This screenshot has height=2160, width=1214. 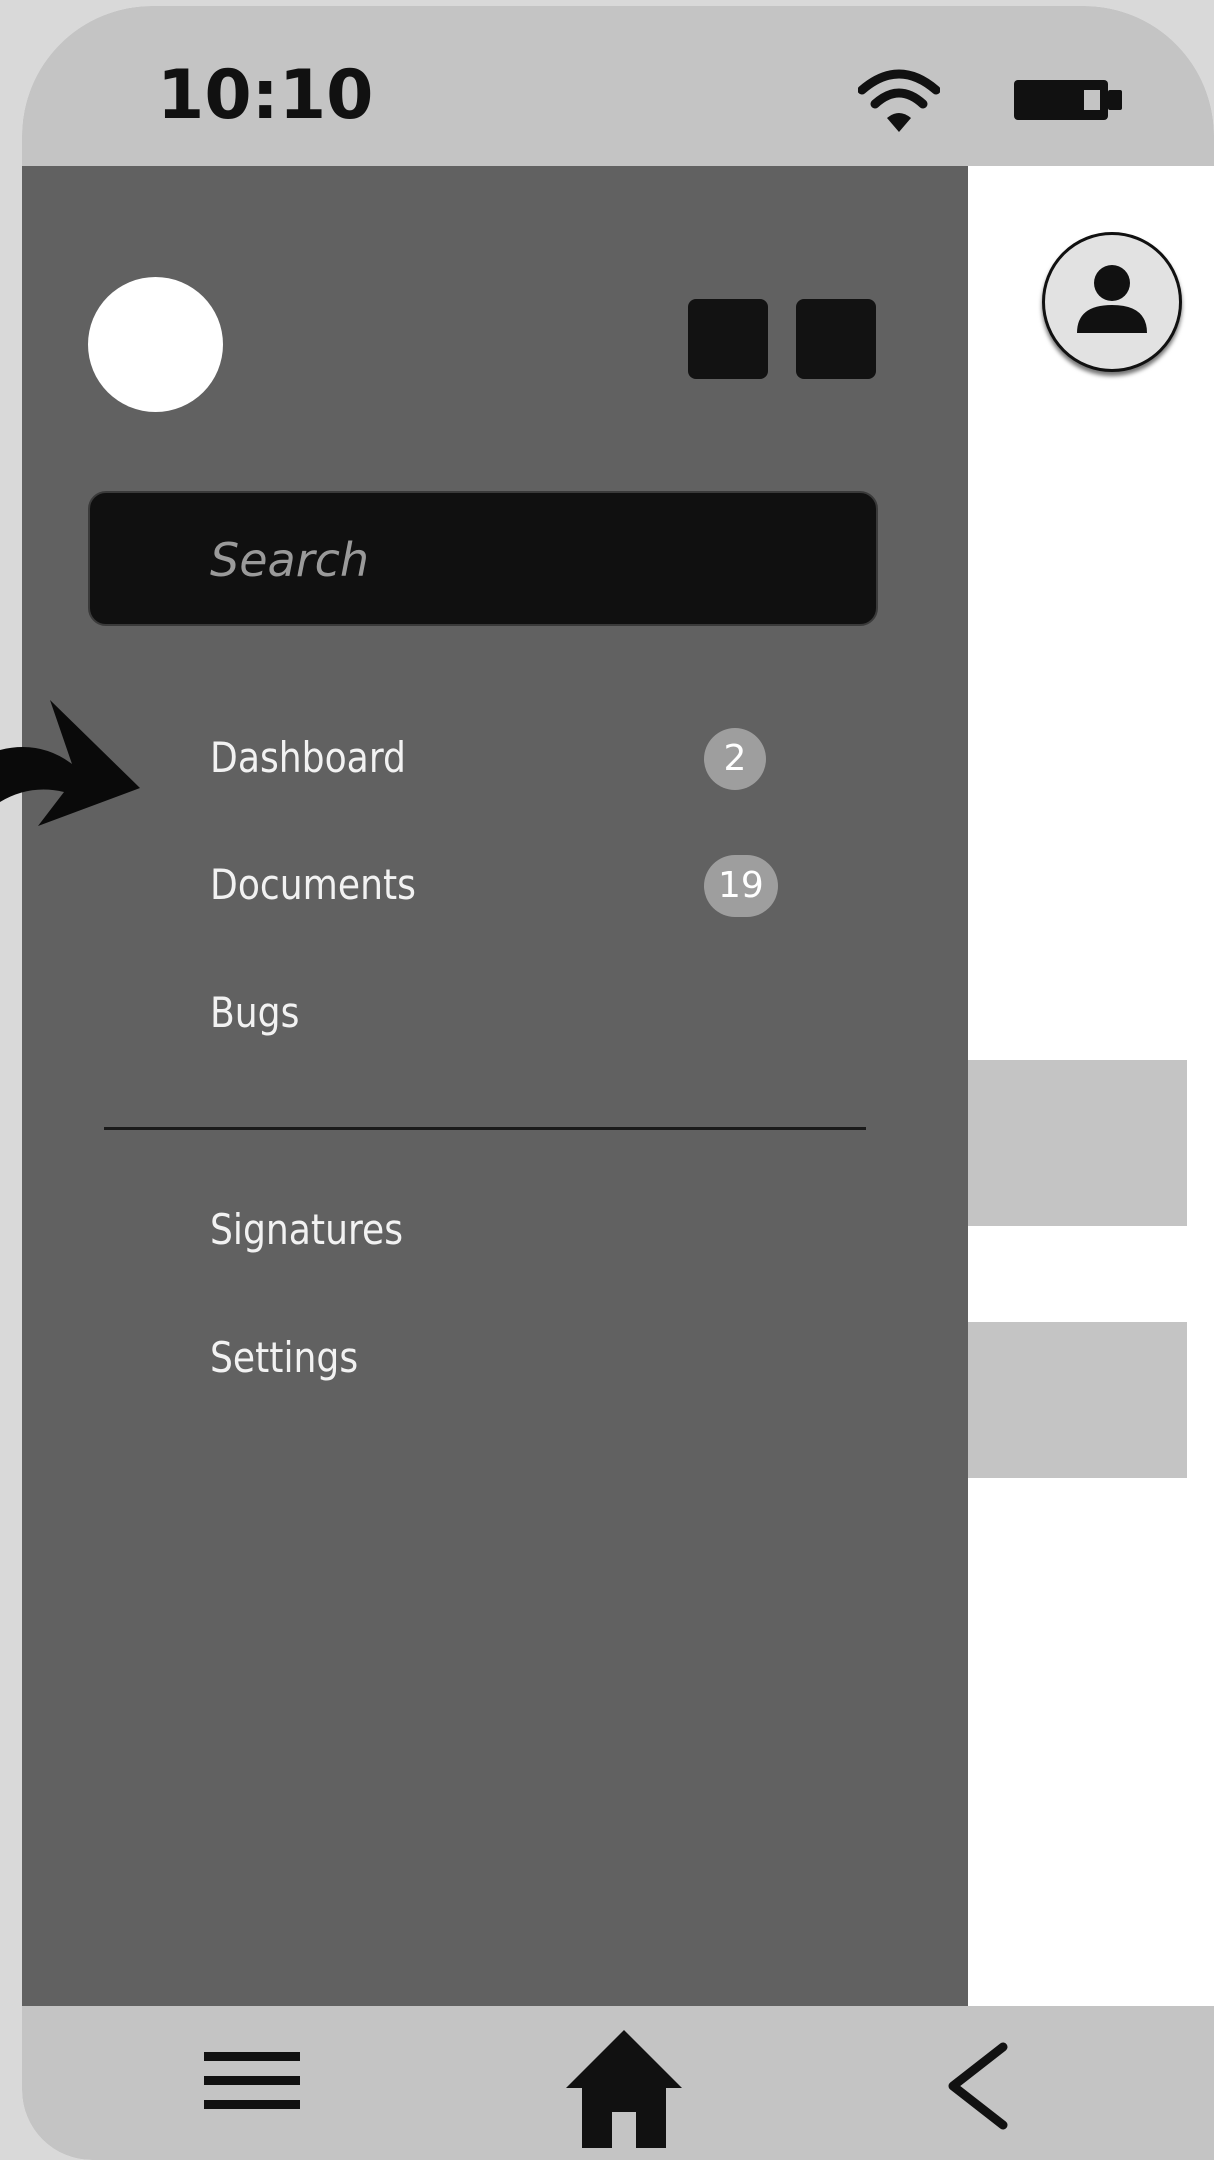 What do you see at coordinates (252, 2081) in the screenshot?
I see `menu-icon` at bounding box center [252, 2081].